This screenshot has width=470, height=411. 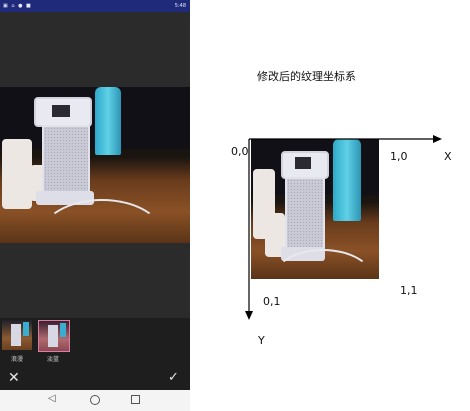 I want to click on close-icon: ✕, so click(x=14, y=378).